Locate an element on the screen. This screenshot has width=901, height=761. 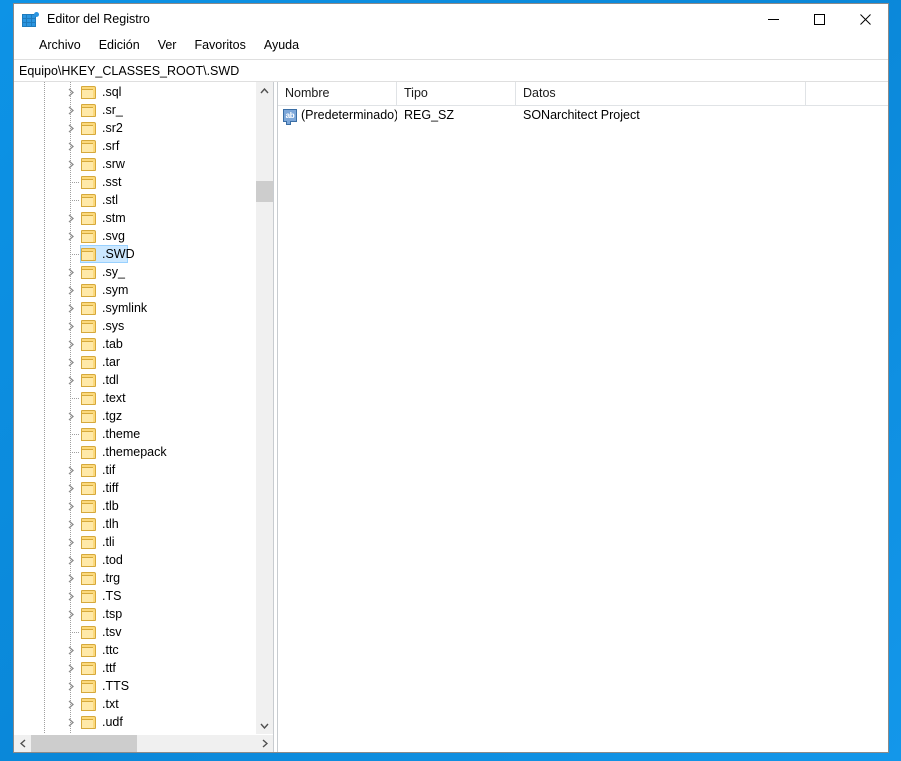
chevron-up-icon is located at coordinates (264, 90).